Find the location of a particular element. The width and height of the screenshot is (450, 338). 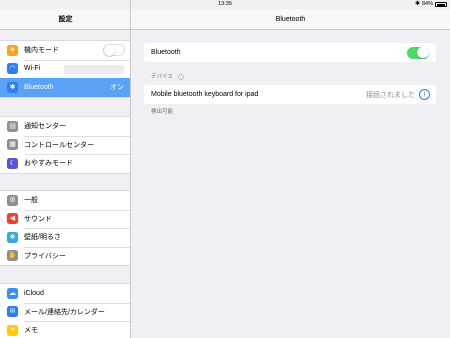

sidebar-item-bluetooth: ✱ Bluetooth オン is located at coordinates (65, 87).